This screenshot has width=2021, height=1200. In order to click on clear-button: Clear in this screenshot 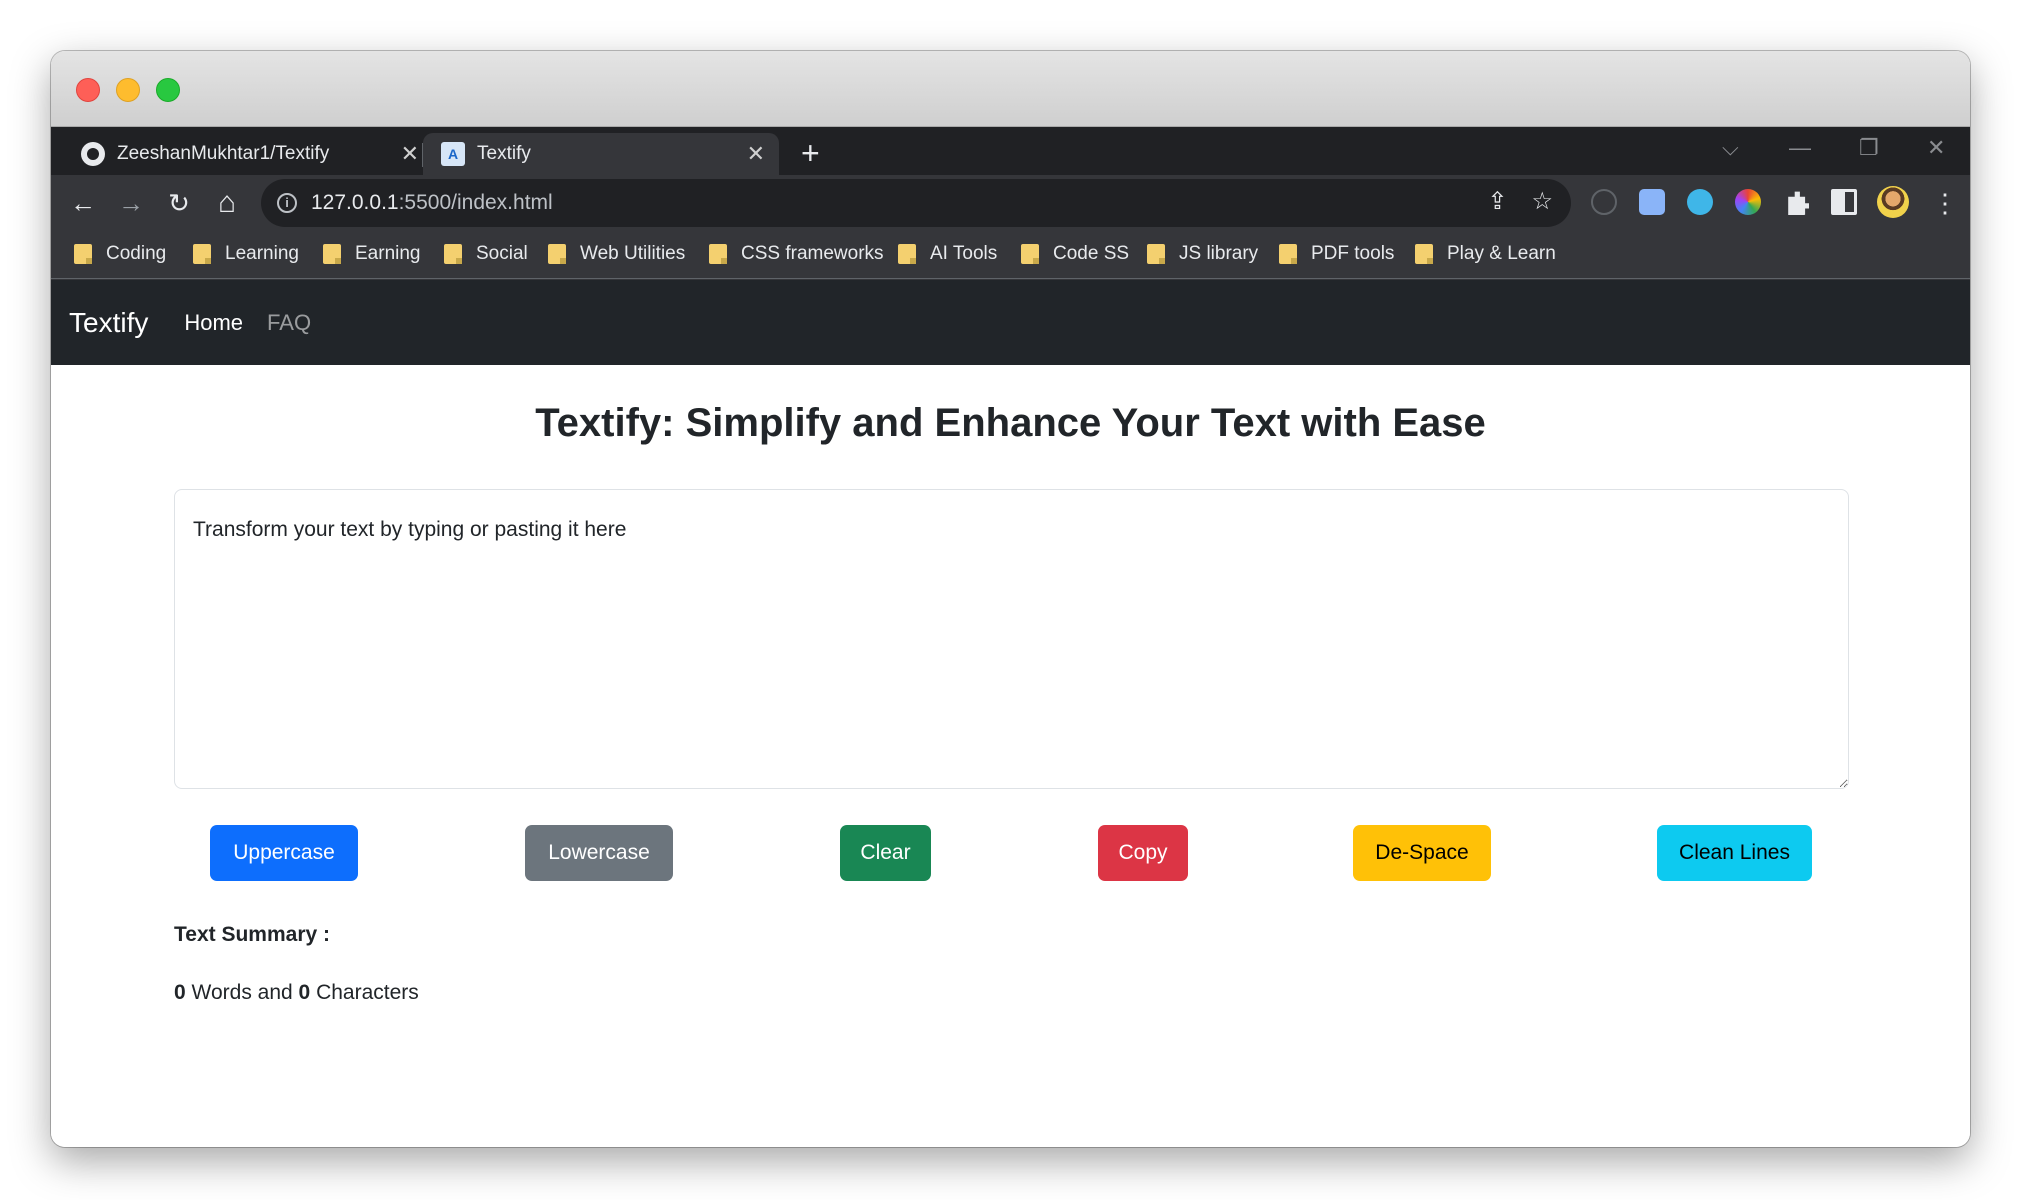, I will do `click(885, 853)`.